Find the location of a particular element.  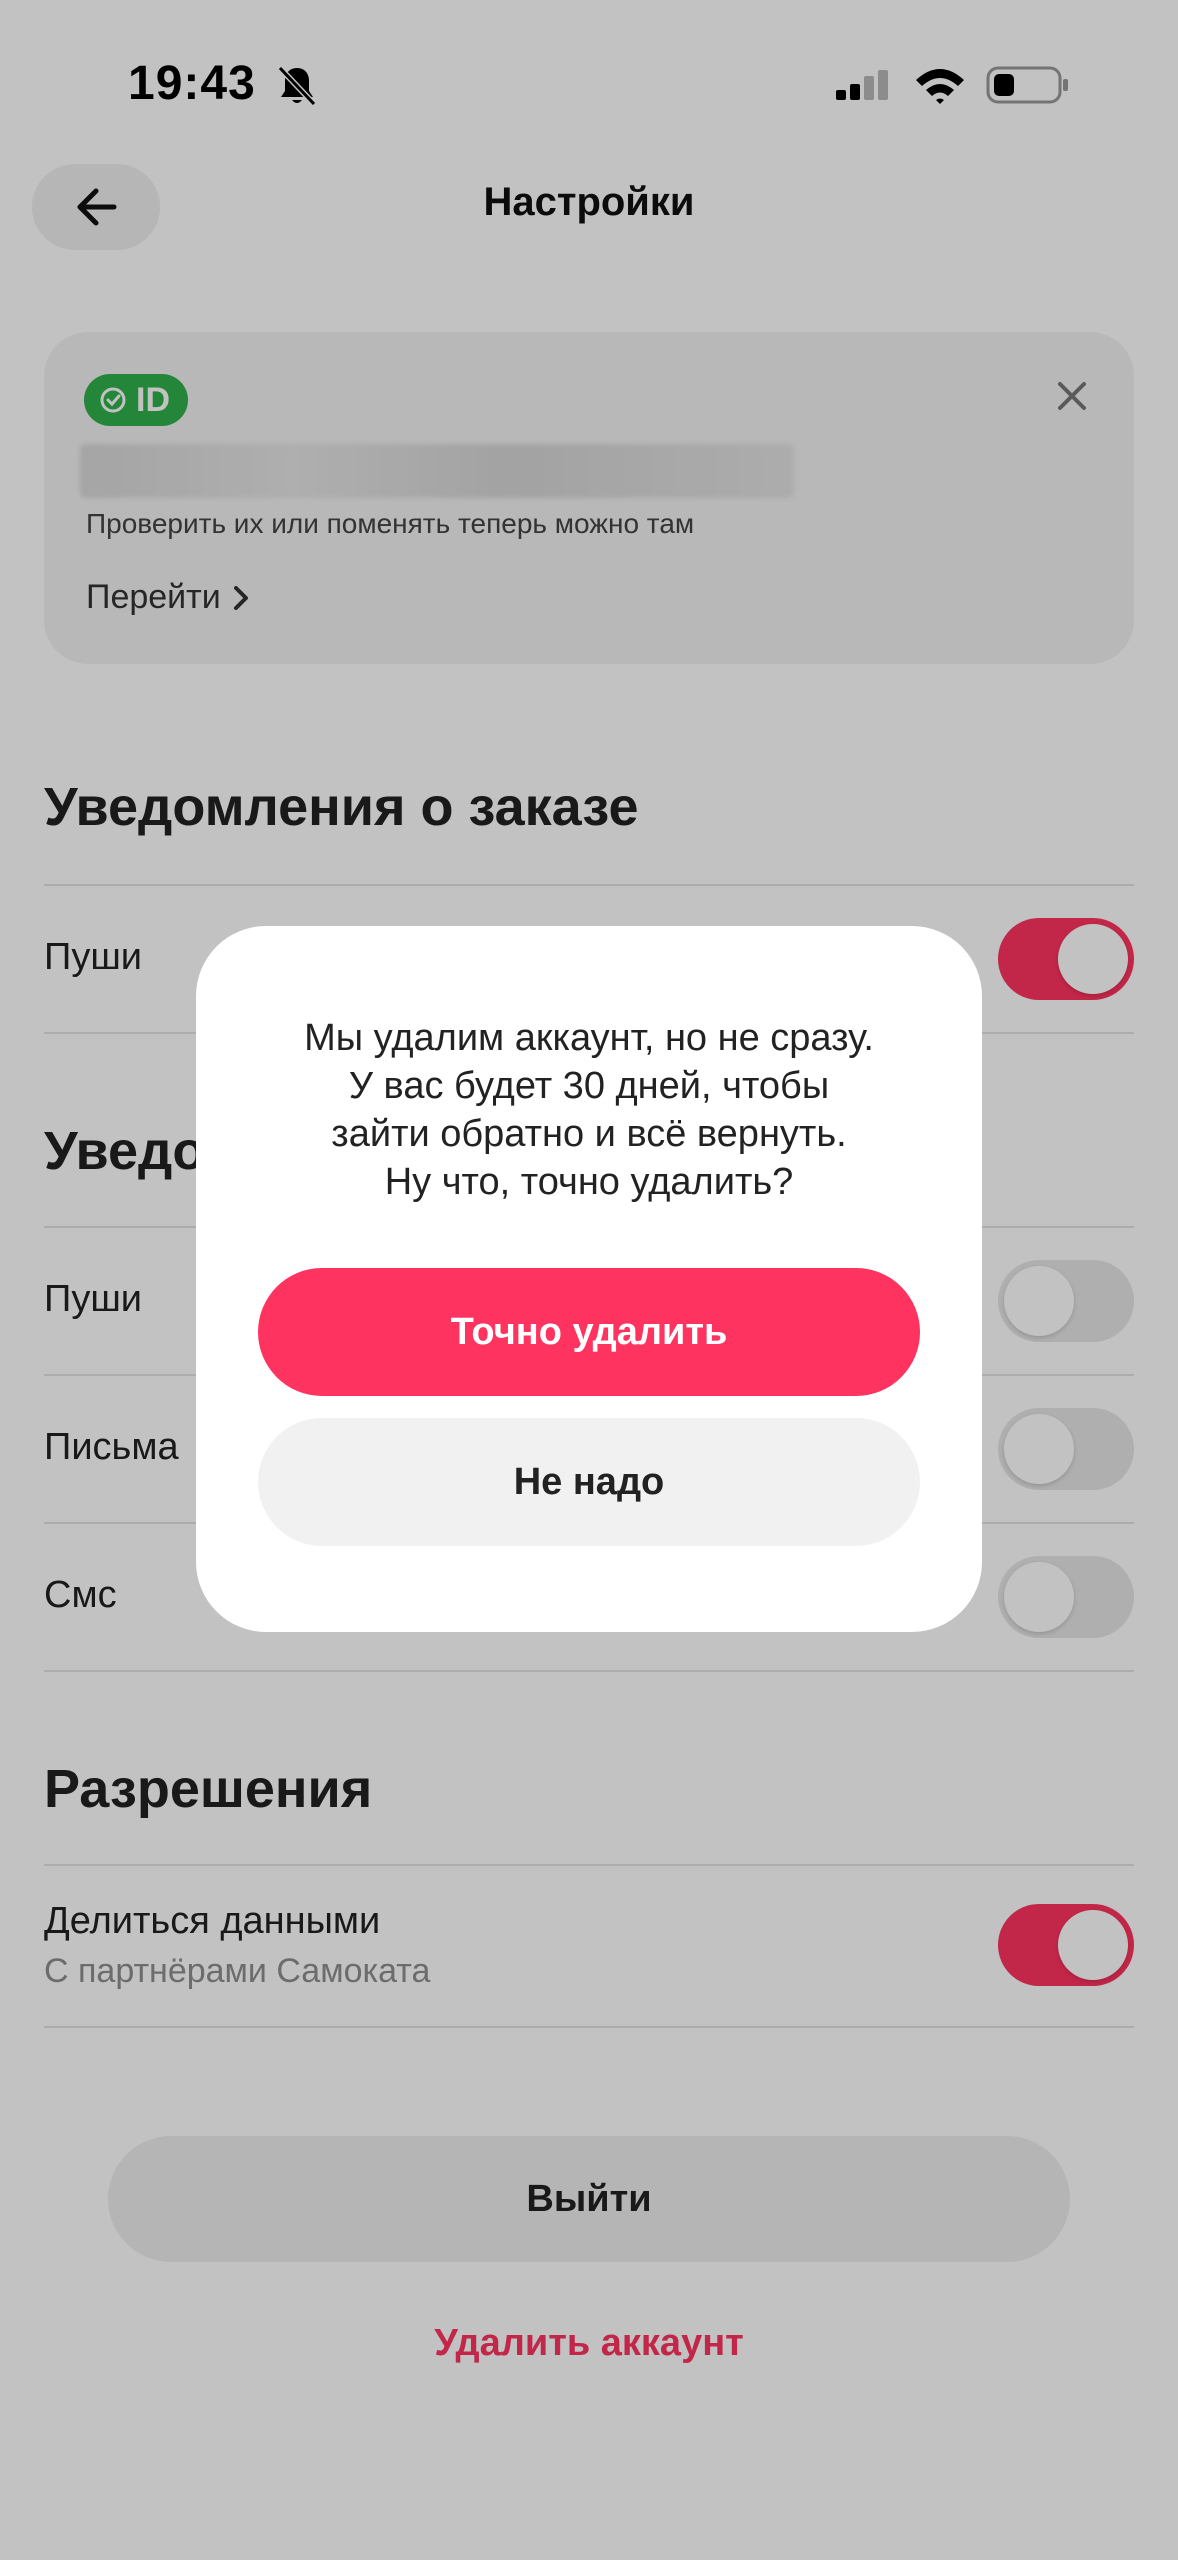

confirm-delete-button: Точно удалить is located at coordinates (589, 1332).